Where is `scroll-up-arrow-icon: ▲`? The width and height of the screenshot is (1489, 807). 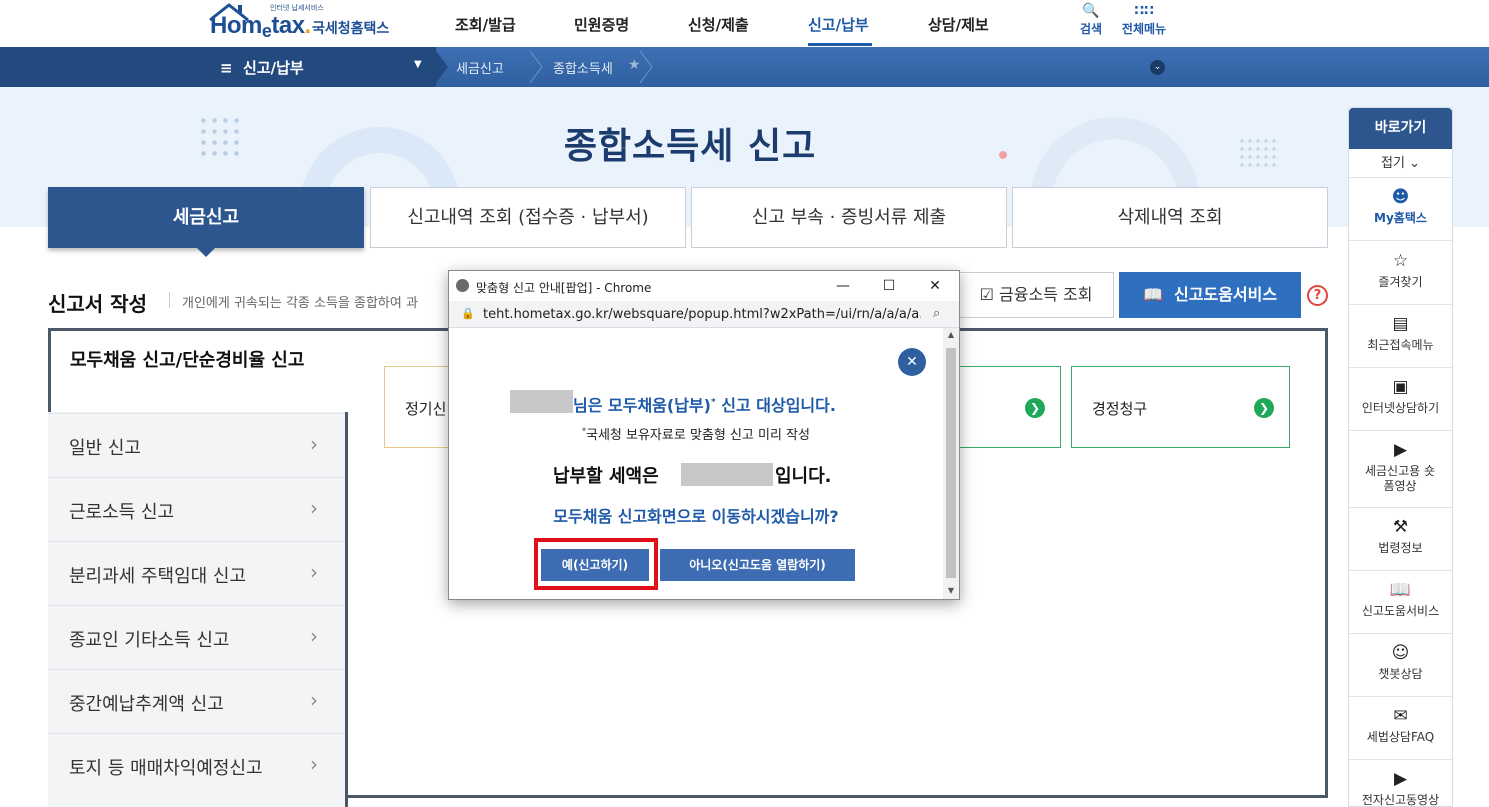 scroll-up-arrow-icon: ▲ is located at coordinates (951, 334).